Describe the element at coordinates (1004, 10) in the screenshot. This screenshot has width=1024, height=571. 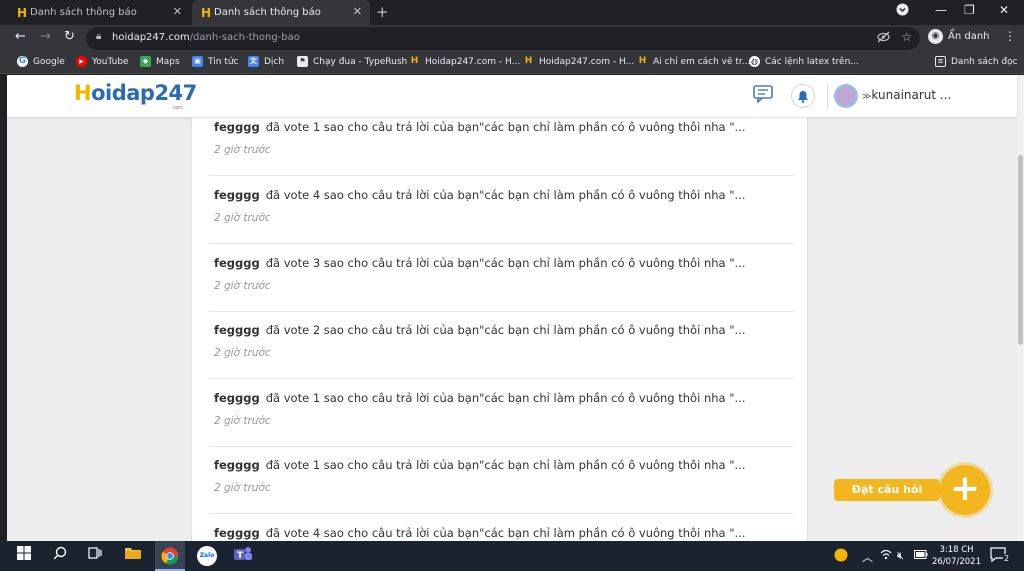
I see `close-window-button: ✕` at that location.